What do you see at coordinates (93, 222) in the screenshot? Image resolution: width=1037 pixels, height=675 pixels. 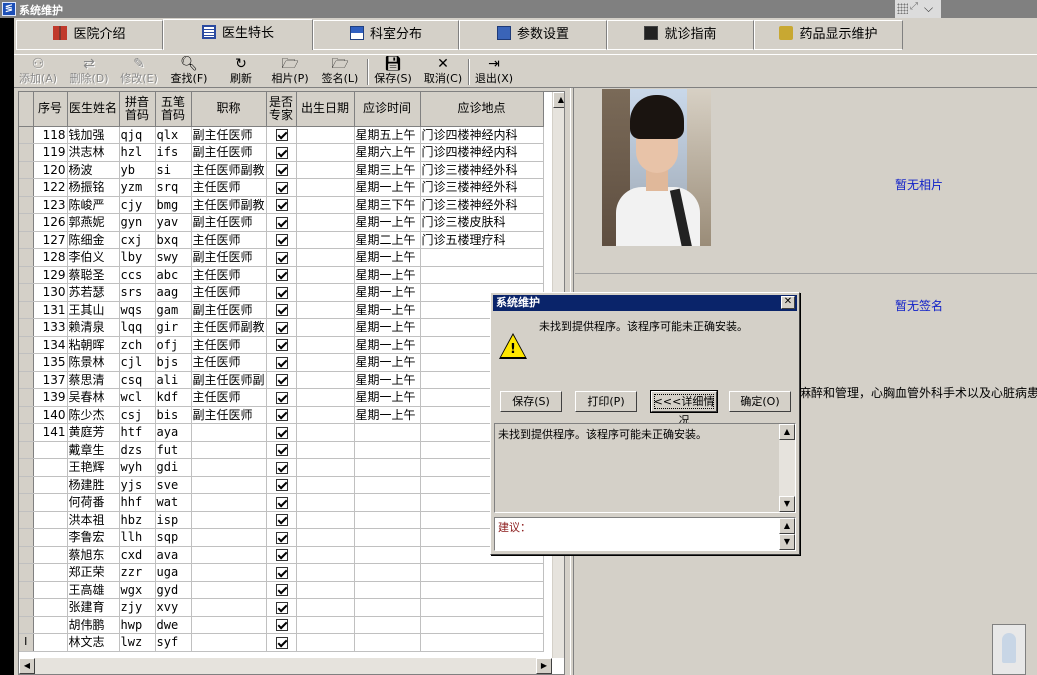 I see `table-cell: 郭燕妮` at bounding box center [93, 222].